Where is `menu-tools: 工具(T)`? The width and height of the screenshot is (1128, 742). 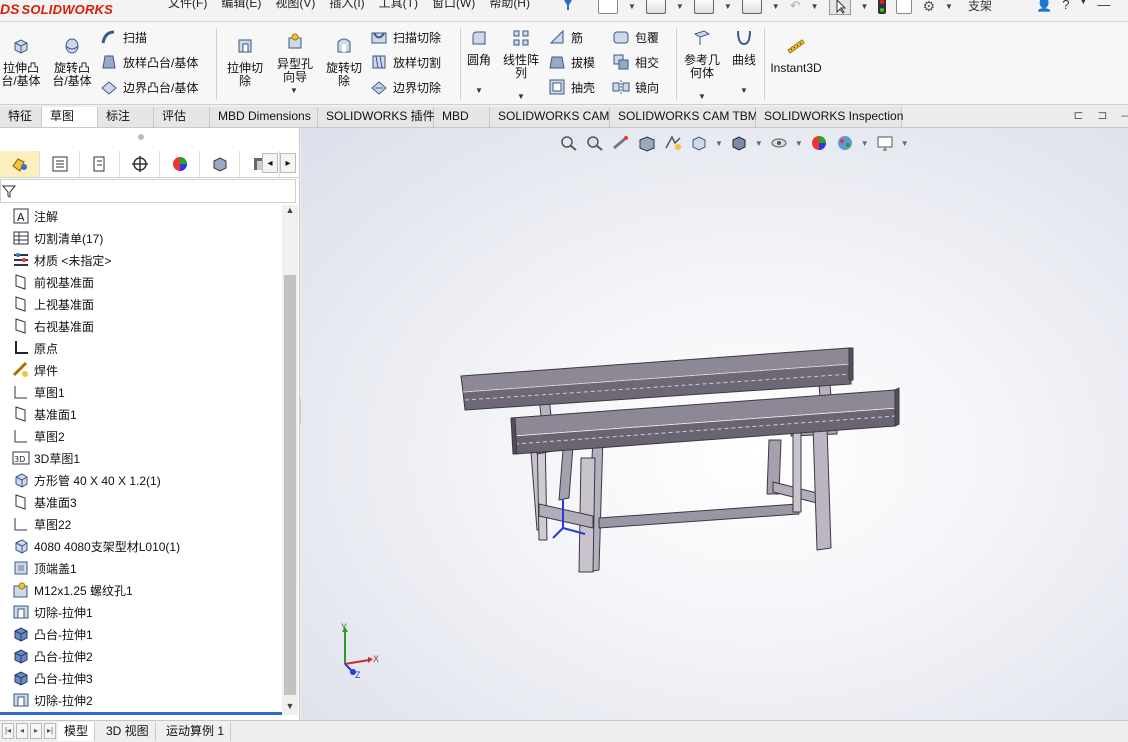 menu-tools: 工具(T) is located at coordinates (398, 5).